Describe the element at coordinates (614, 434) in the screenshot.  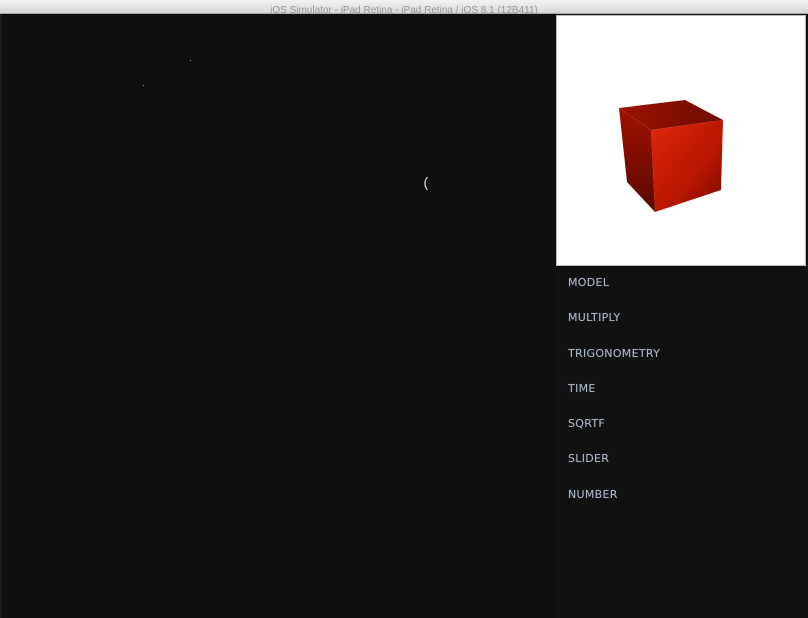
I see `menu-item-sqrtf: SQRTF` at that location.